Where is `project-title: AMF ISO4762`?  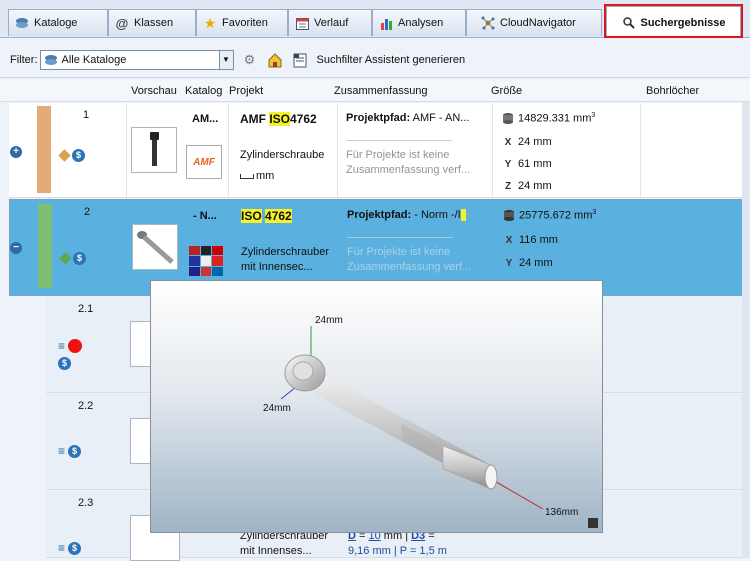
project-title: AMF ISO4762 is located at coordinates (278, 119).